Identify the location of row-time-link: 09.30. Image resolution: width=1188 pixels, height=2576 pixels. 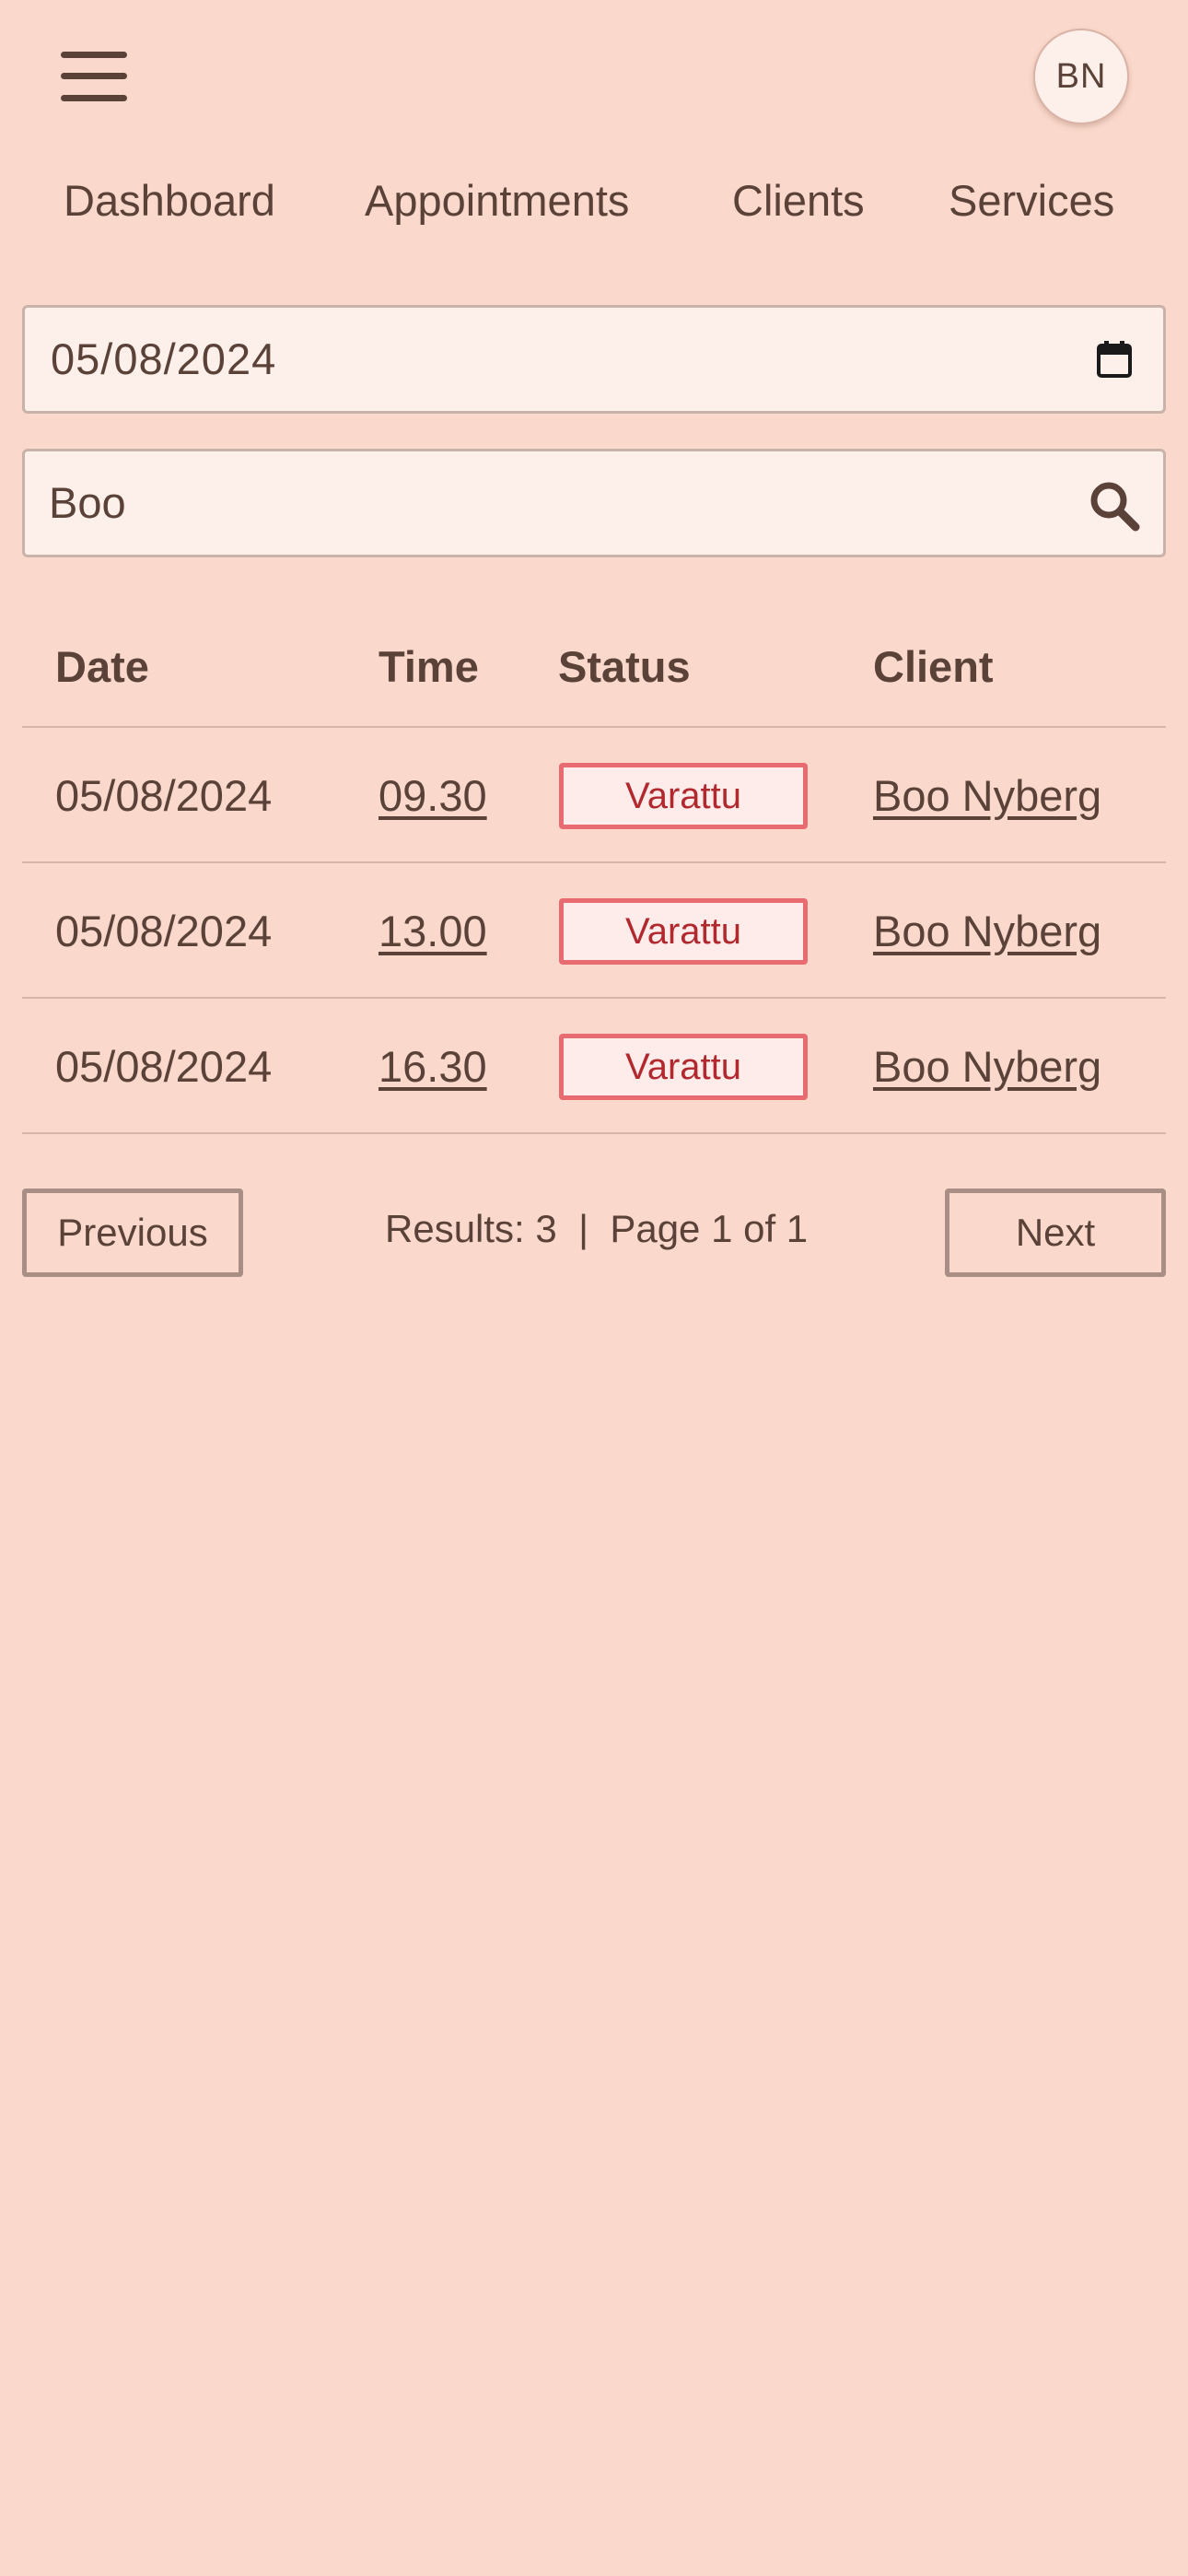
(433, 795).